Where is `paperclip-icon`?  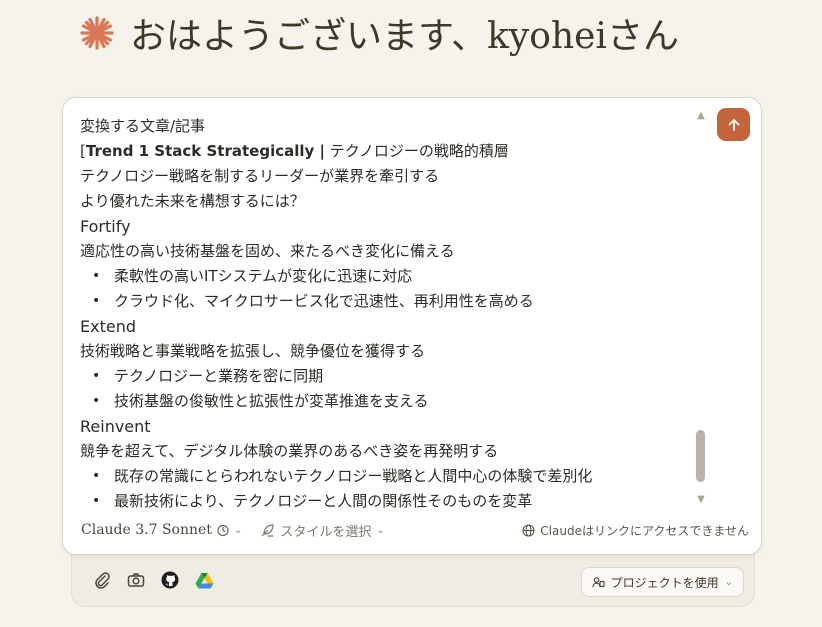
paperclip-icon is located at coordinates (102, 580).